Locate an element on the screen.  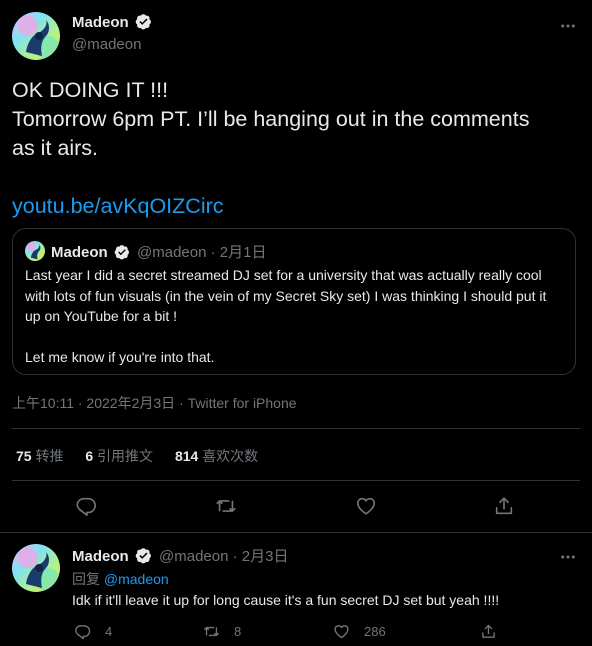
replying-to-handle: @madeon is located at coordinates (136, 579).